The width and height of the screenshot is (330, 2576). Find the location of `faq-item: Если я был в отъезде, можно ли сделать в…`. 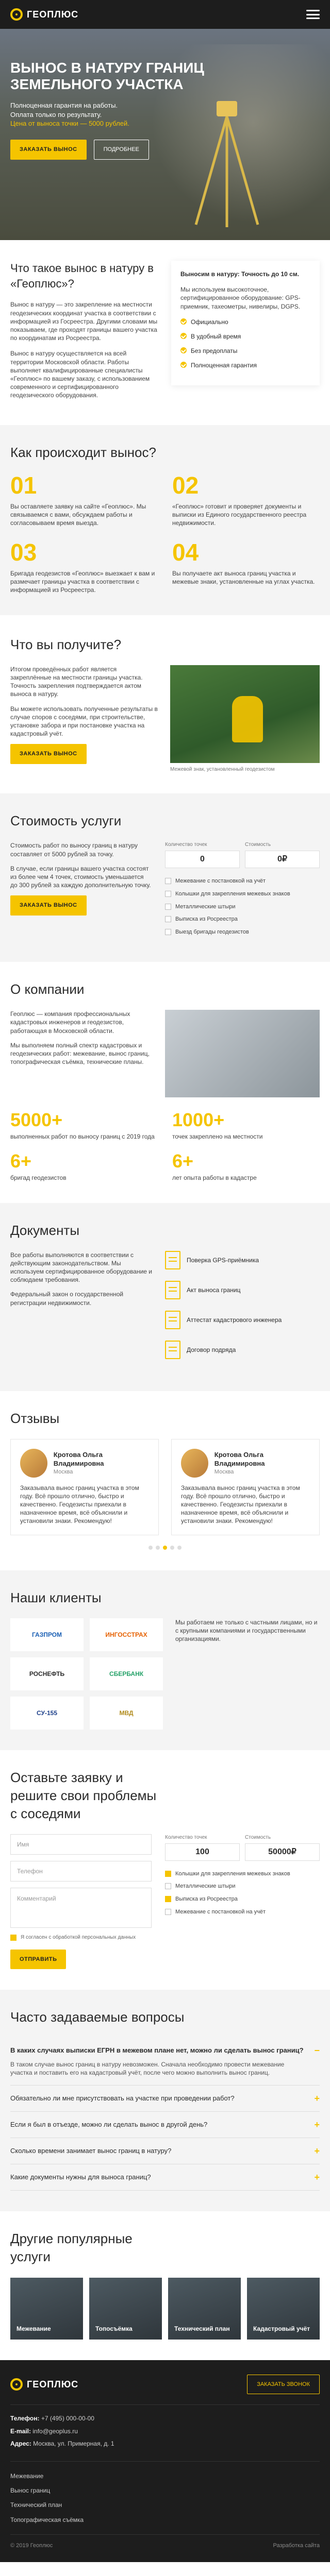

faq-item: Если я был в отъезде, можно ли сделать в… is located at coordinates (165, 2125).